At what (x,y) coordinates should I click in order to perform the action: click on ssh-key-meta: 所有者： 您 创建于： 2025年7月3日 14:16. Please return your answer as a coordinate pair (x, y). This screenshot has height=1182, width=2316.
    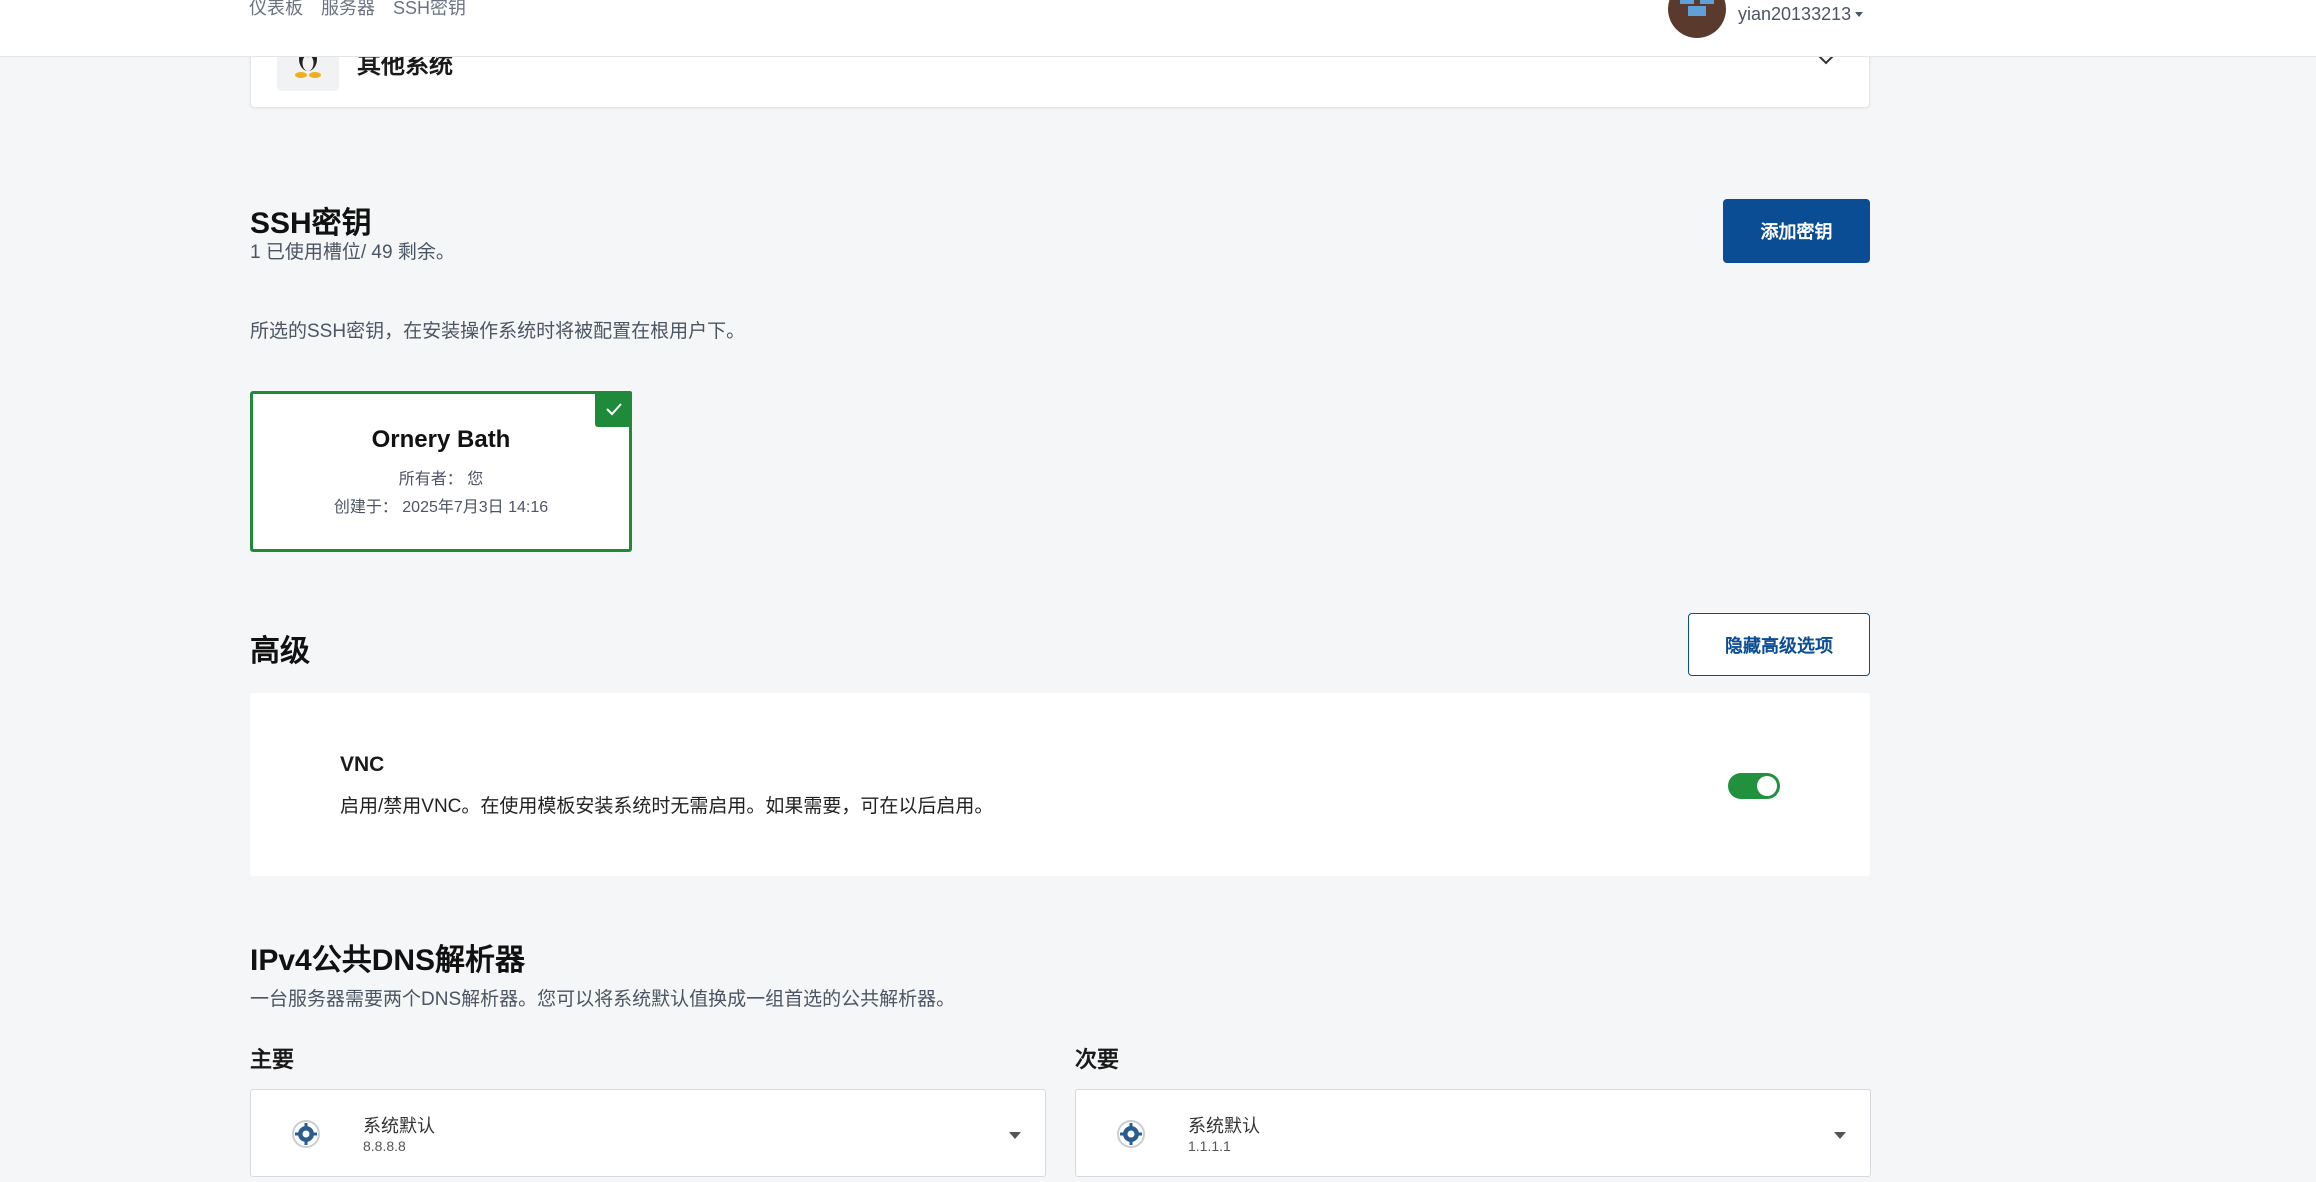
    Looking at the image, I should click on (441, 494).